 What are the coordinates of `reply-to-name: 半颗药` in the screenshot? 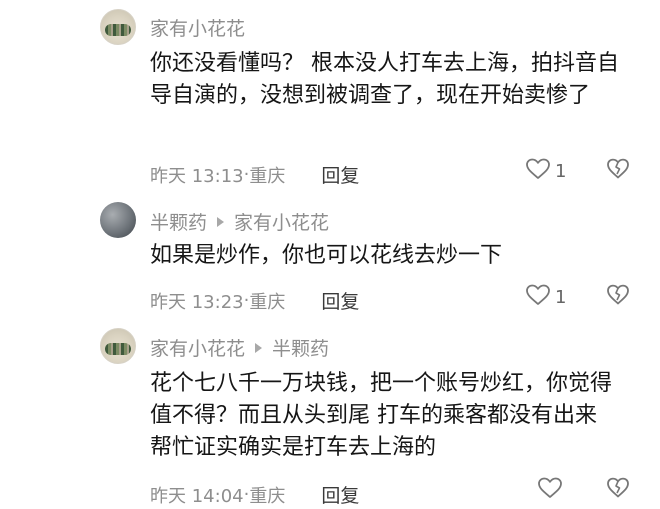 It's located at (300, 347).